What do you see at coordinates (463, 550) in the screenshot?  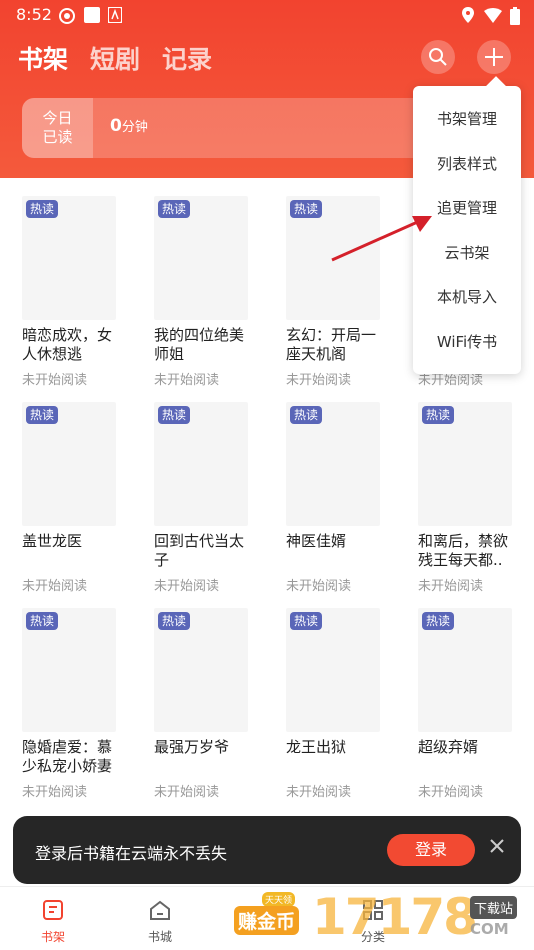 I see `book-title: 和离后，禁欲残王每天都..` at bounding box center [463, 550].